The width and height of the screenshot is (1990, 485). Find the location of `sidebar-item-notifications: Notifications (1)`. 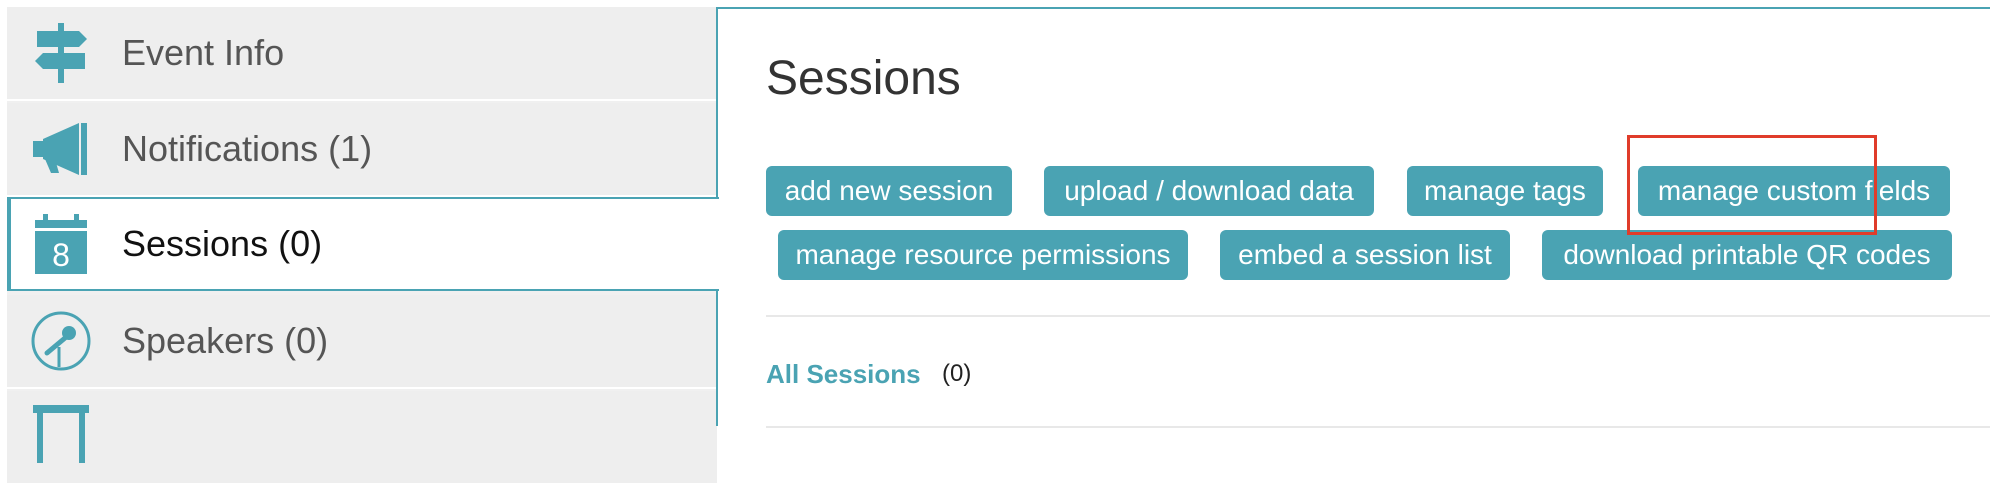

sidebar-item-notifications: Notifications (1) is located at coordinates (362, 150).